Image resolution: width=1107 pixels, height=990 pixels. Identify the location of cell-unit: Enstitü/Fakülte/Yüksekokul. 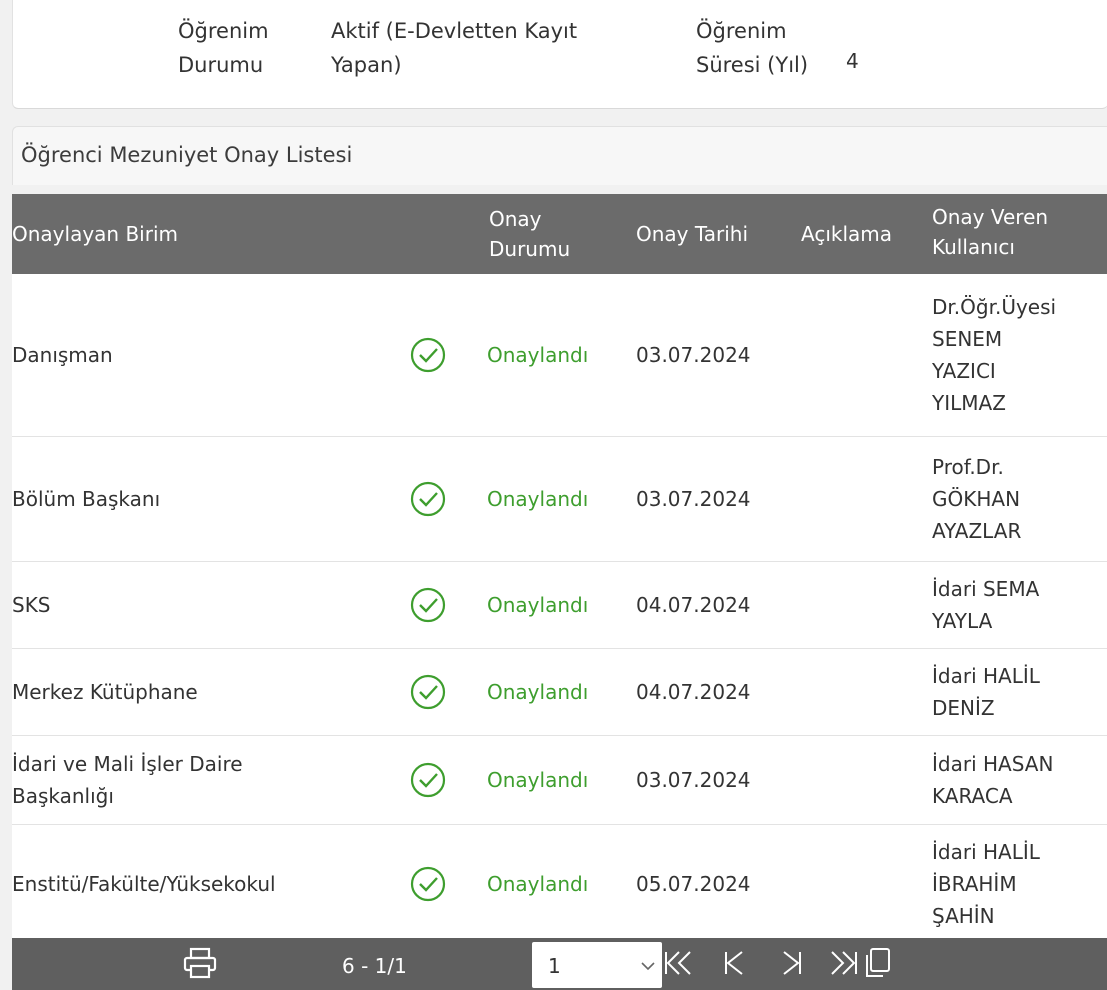
(144, 884).